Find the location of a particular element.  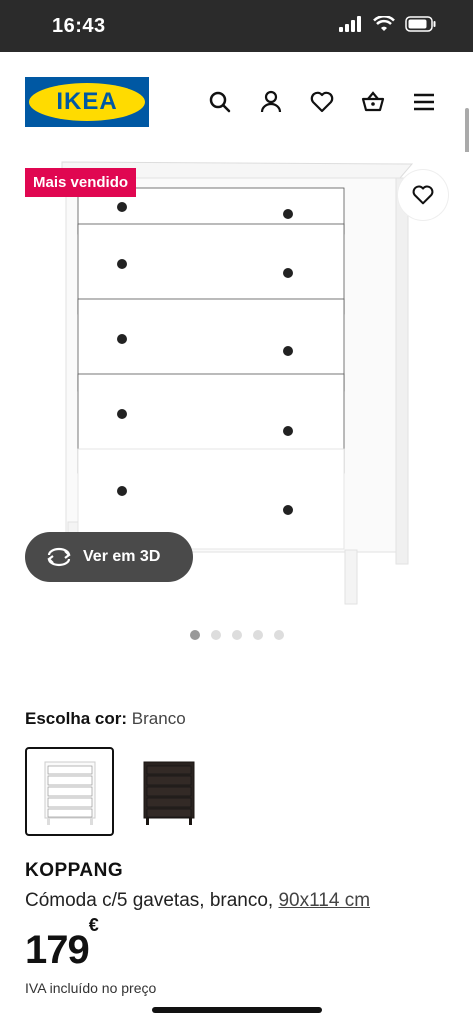

signal-icon is located at coordinates (350, 24).